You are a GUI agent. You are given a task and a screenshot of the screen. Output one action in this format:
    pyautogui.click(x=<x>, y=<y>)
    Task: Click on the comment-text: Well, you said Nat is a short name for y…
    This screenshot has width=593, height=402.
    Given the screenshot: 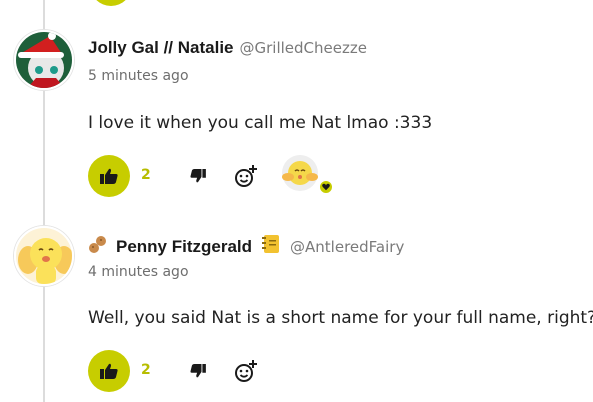 What is the action you would take?
    pyautogui.click(x=340, y=318)
    